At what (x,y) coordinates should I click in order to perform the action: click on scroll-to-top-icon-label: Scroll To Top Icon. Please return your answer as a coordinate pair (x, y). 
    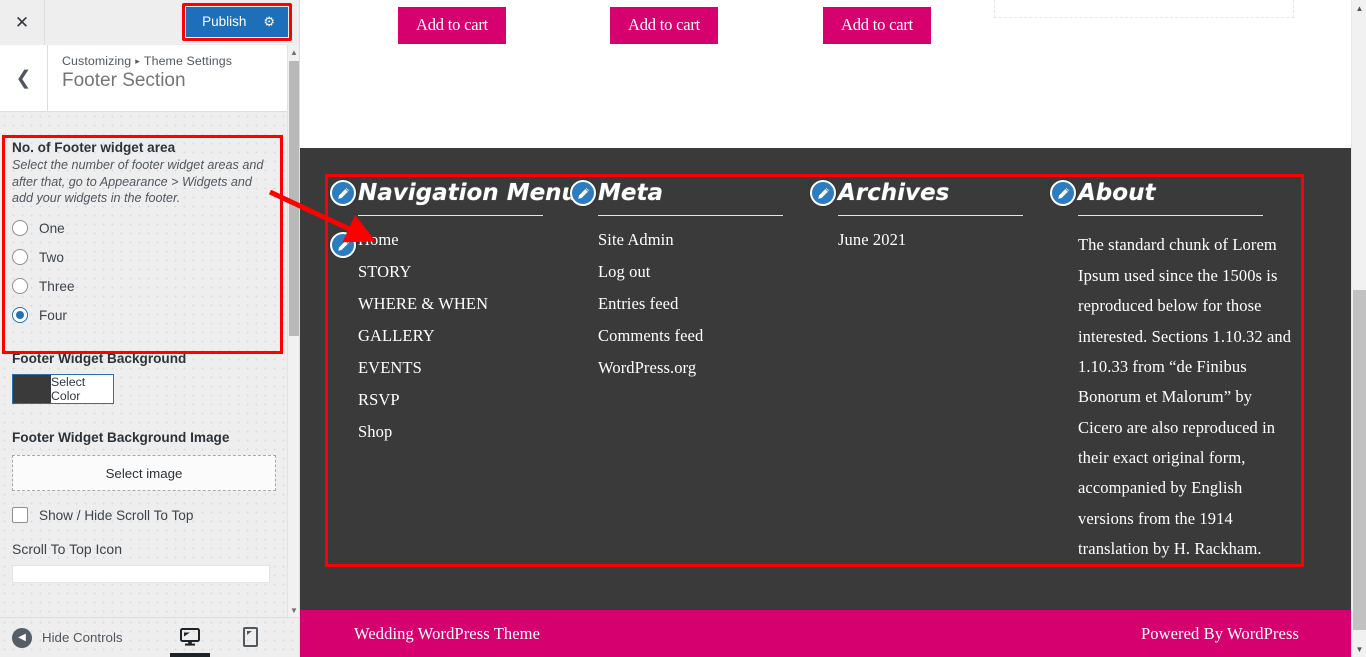
    Looking at the image, I should click on (67, 549).